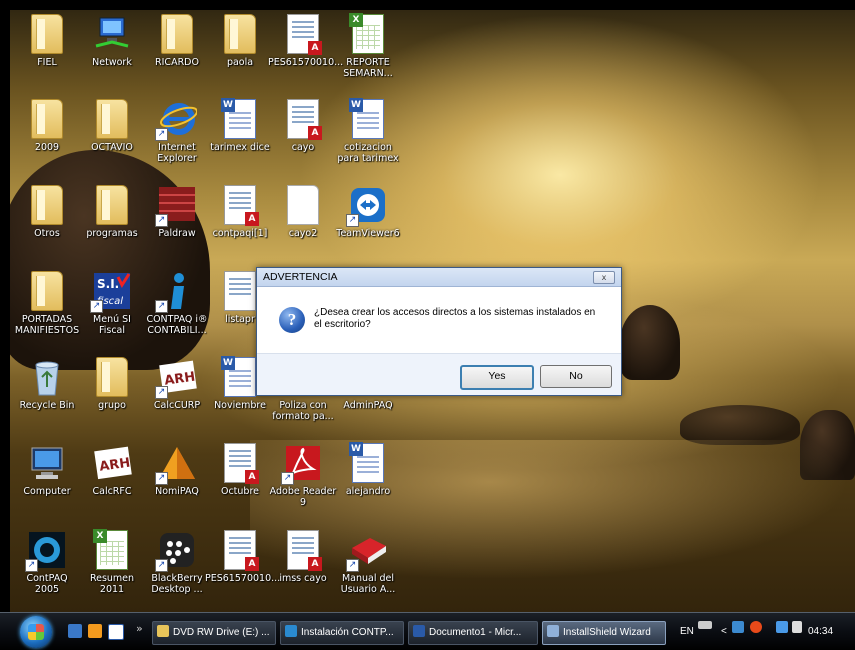  I want to click on desktop-icon-contpaqi: A contpaqi[1], so click(240, 212).